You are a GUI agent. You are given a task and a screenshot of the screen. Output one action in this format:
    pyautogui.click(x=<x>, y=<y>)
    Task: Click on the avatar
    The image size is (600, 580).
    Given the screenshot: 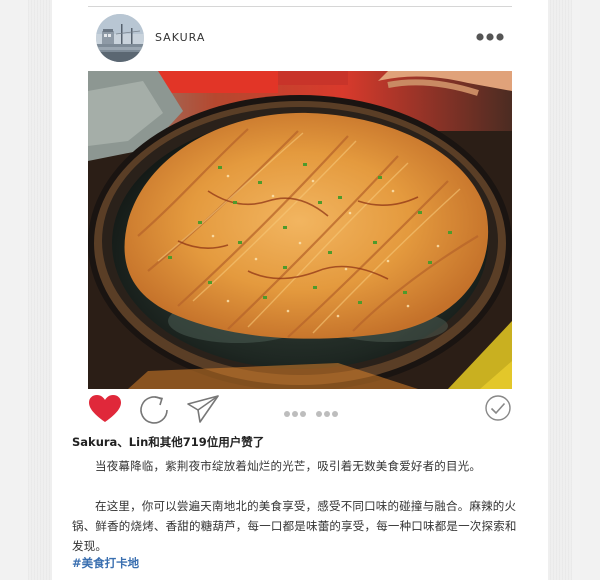 What is the action you would take?
    pyautogui.click(x=120, y=38)
    